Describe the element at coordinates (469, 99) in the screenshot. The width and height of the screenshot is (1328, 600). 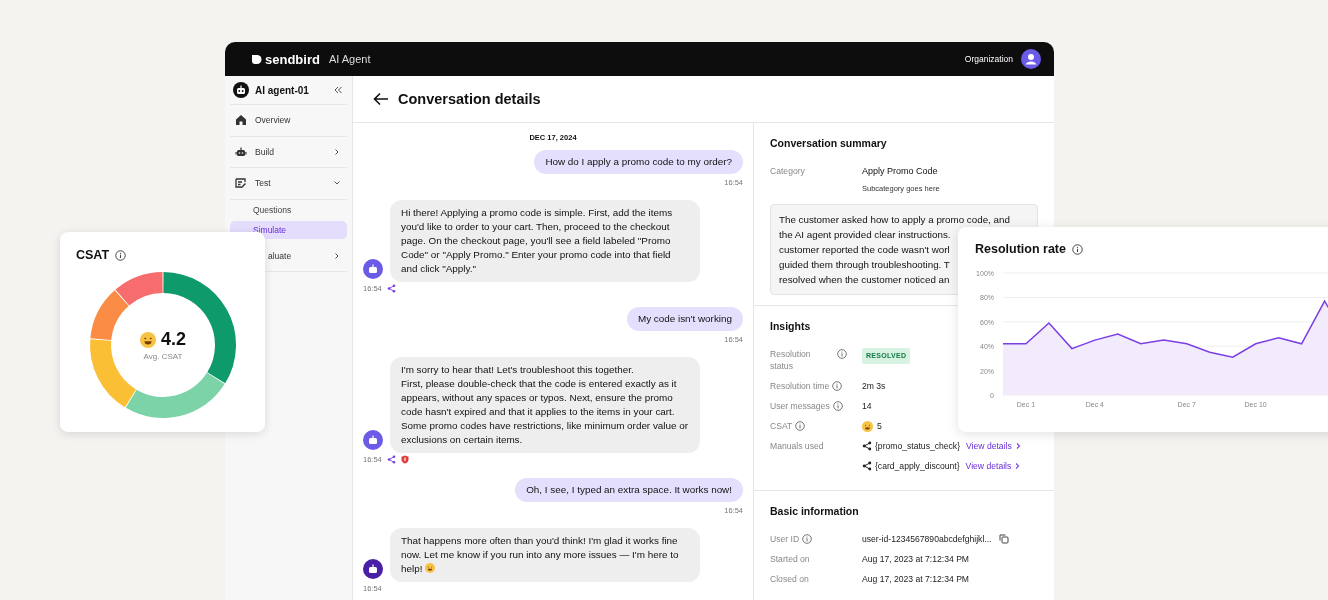
I see `page-title: Conversation details` at that location.